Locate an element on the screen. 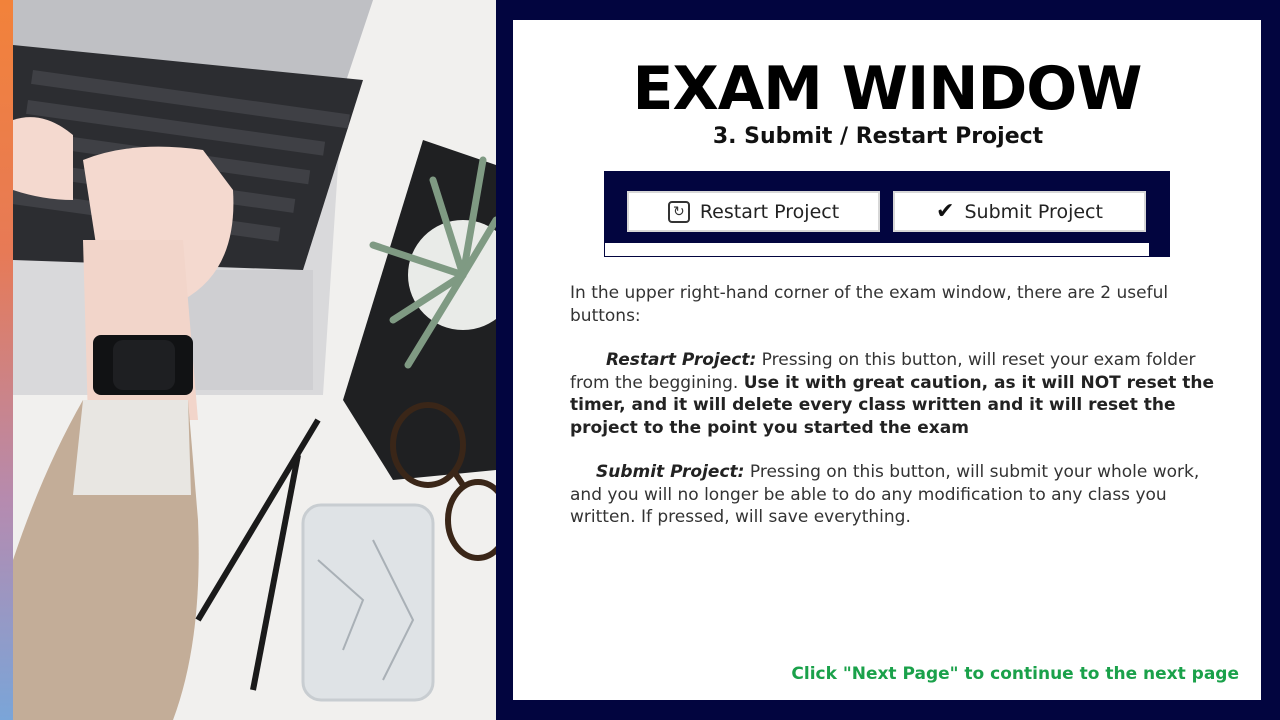  page-subtitle: 3. Submit / Restart Project is located at coordinates (878, 136).